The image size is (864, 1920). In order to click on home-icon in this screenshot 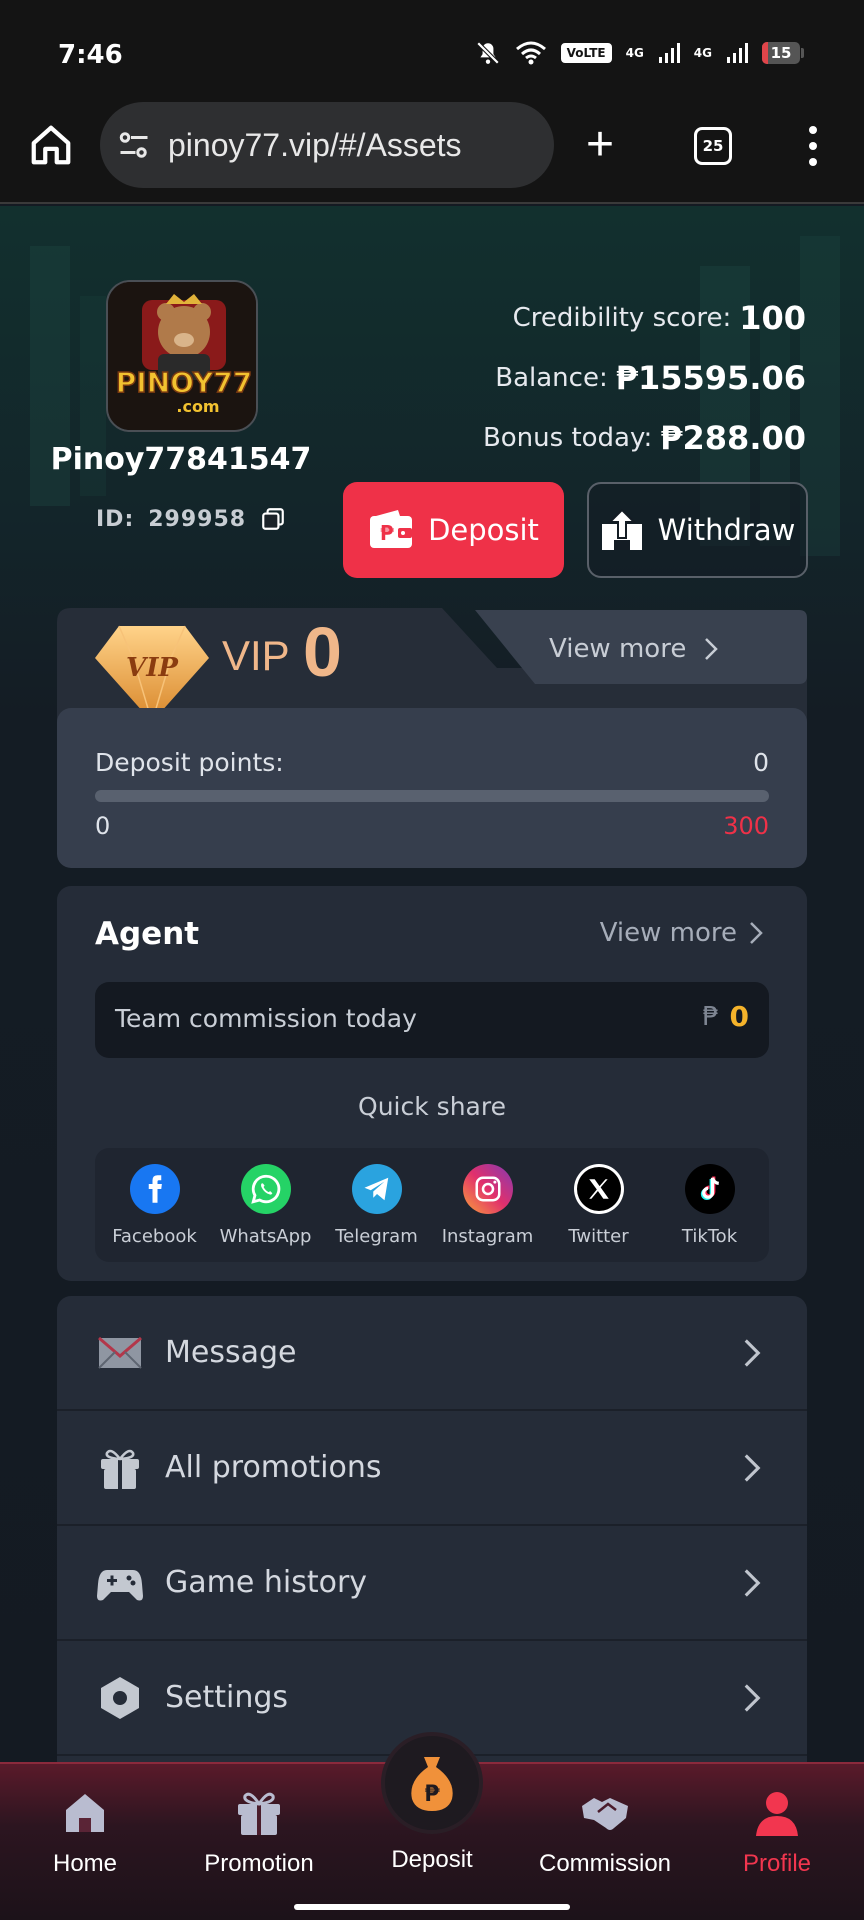, I will do `click(85, 1813)`.